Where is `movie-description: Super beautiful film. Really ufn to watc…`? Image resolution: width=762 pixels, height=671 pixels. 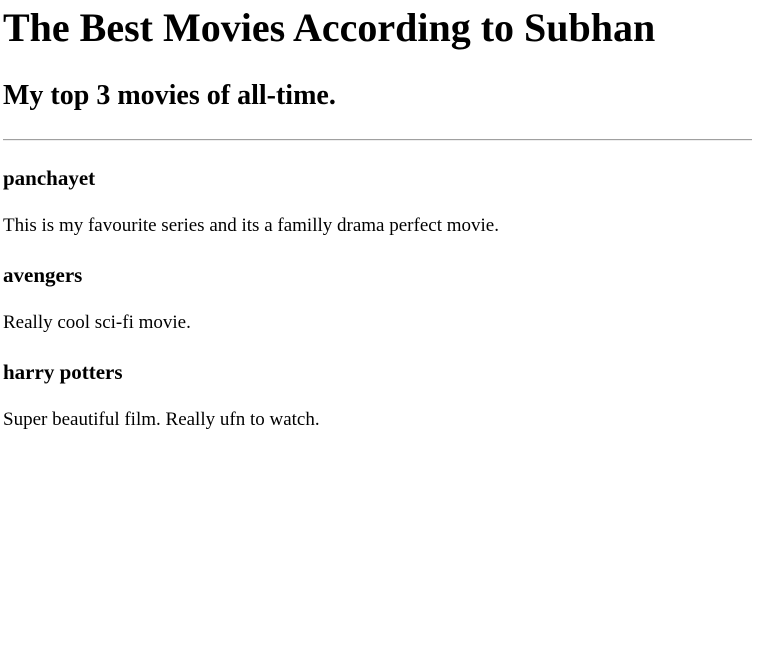
movie-description: Super beautiful film. Really ufn to watc… is located at coordinates (161, 419).